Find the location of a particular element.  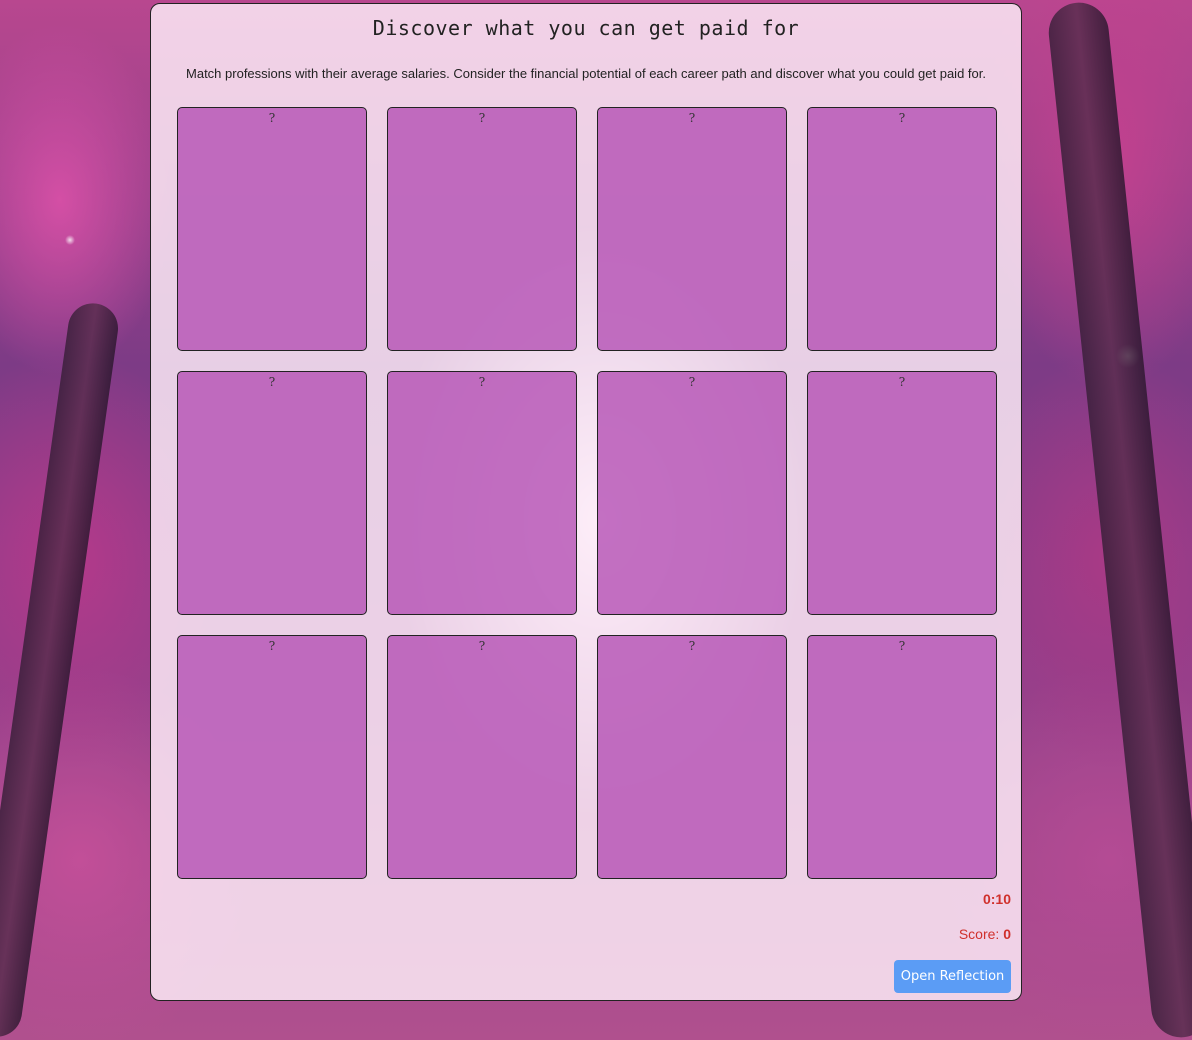

open-reflection-button: Open Reflection is located at coordinates (952, 976).